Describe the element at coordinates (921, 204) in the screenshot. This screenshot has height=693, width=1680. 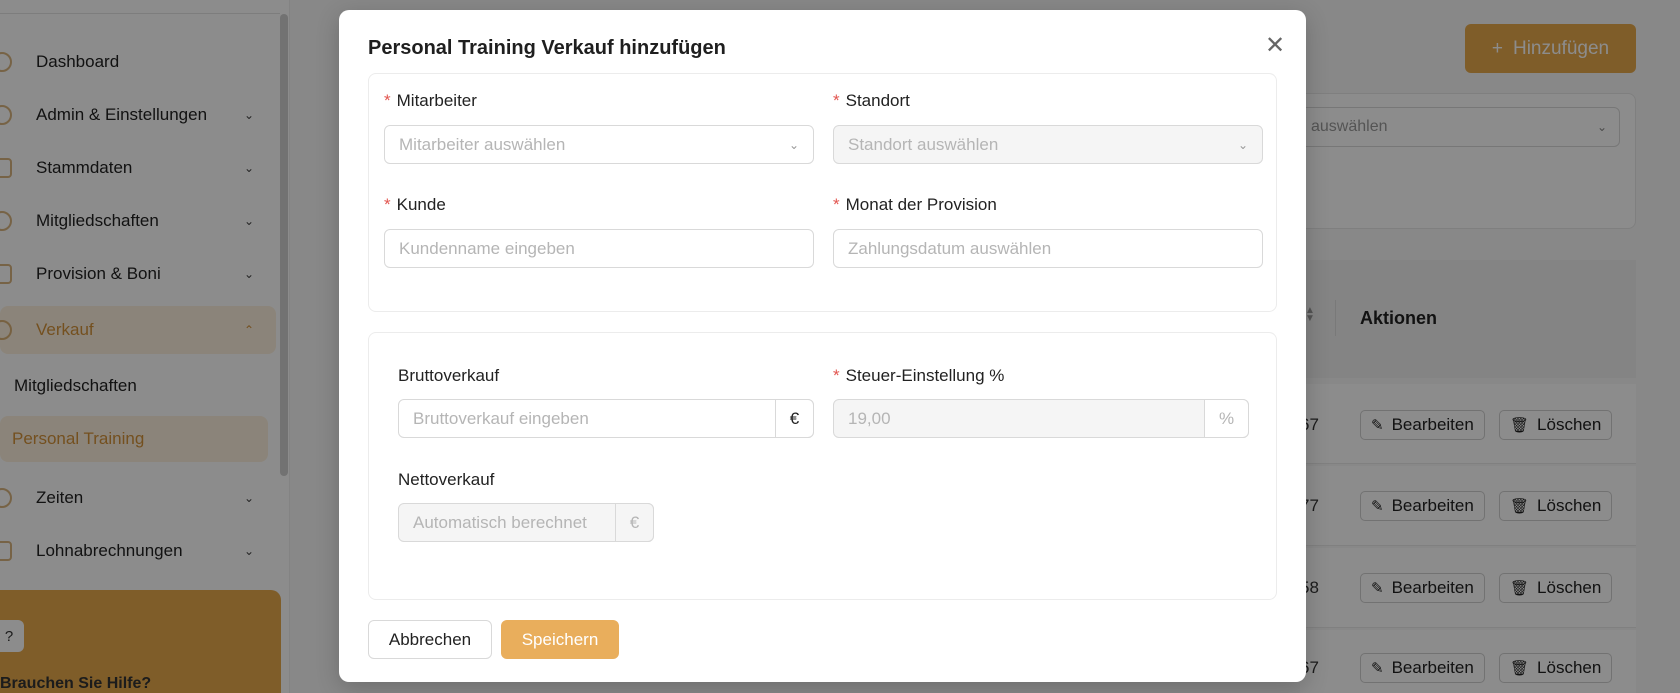
I see `monat-label-text: Monat der Provision` at that location.